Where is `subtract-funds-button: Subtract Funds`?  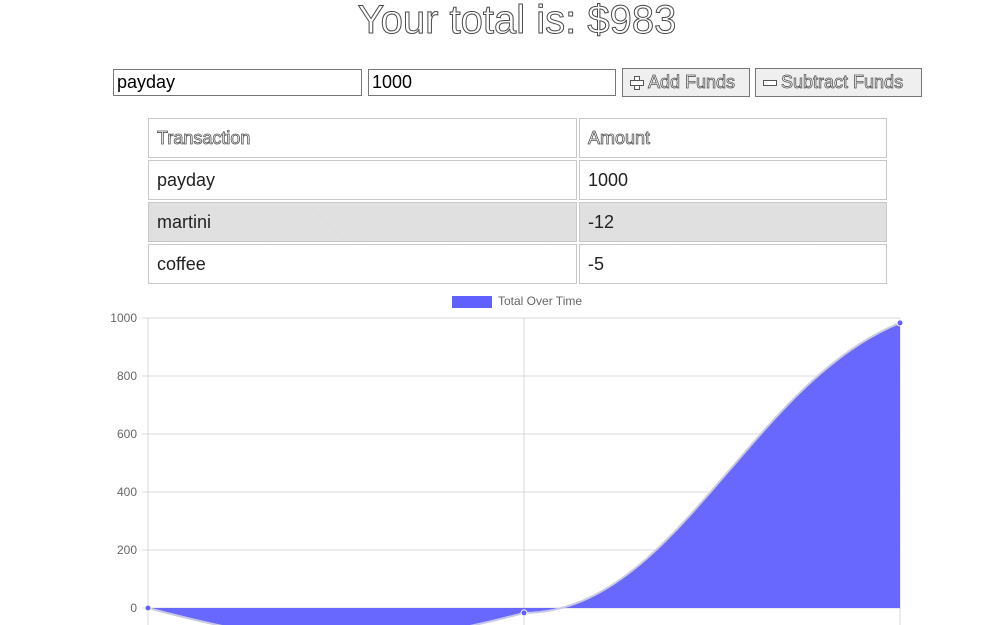
subtract-funds-button: Subtract Funds is located at coordinates (838, 82).